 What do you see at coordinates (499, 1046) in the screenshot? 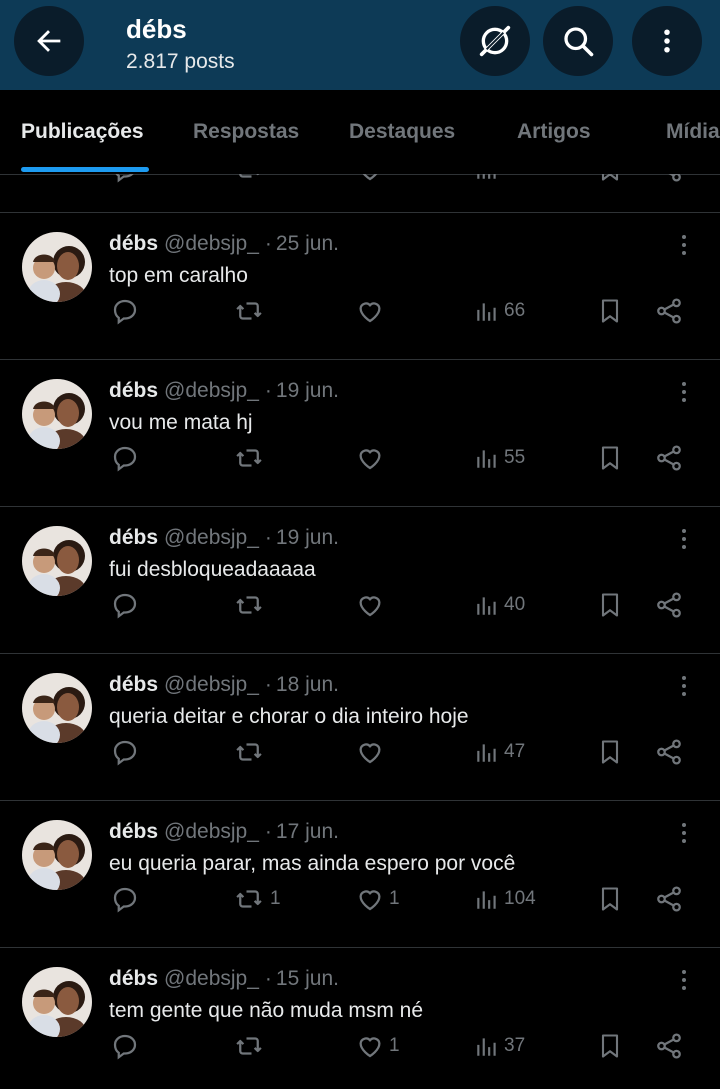
I see `views-button: 37` at bounding box center [499, 1046].